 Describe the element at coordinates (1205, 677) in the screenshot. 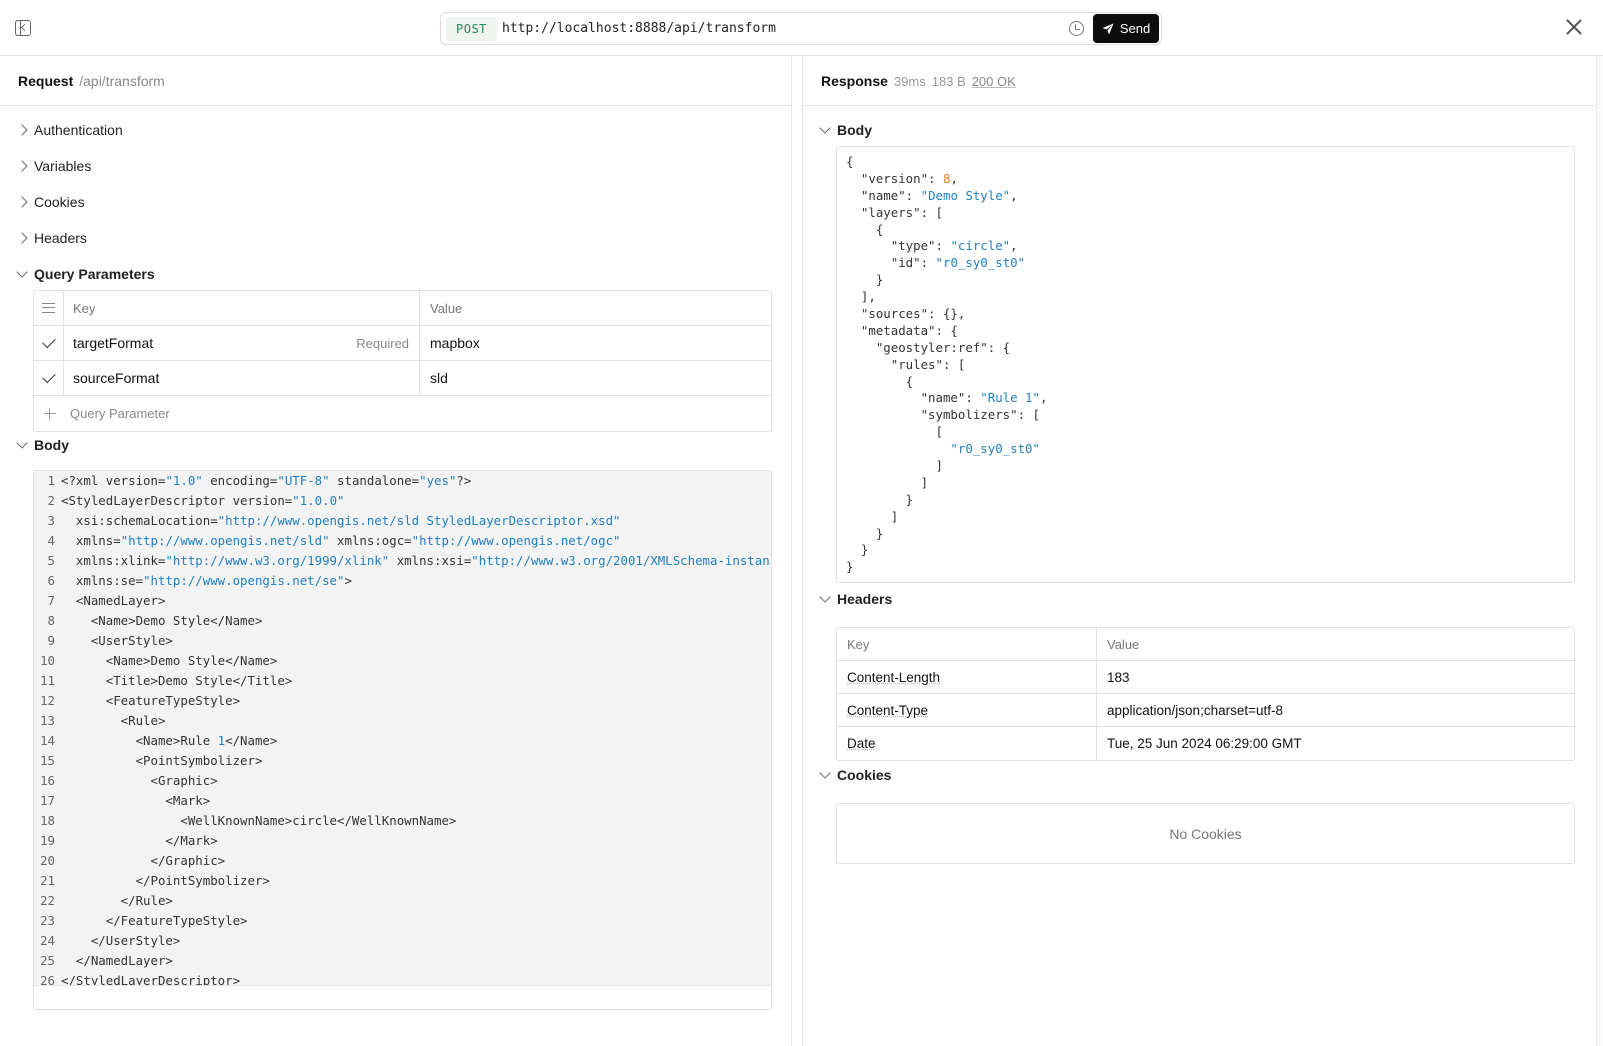

I see `table-row: Content-Length 183` at that location.